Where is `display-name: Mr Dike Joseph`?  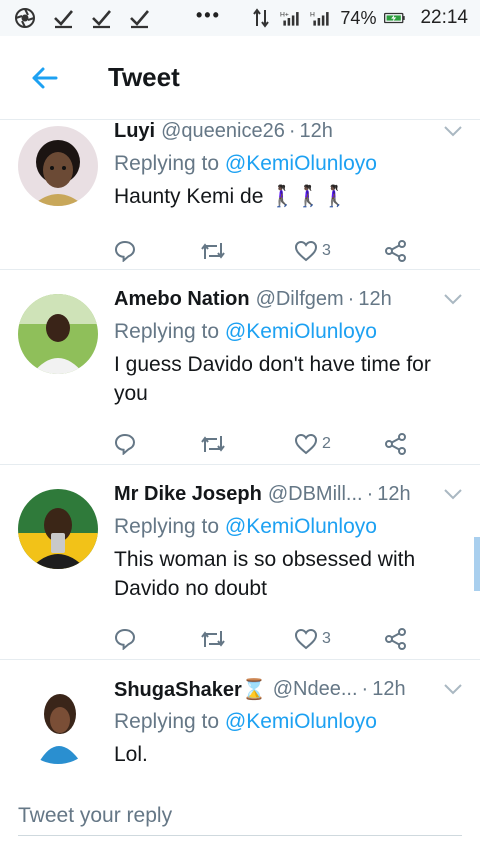 display-name: Mr Dike Joseph is located at coordinates (188, 494).